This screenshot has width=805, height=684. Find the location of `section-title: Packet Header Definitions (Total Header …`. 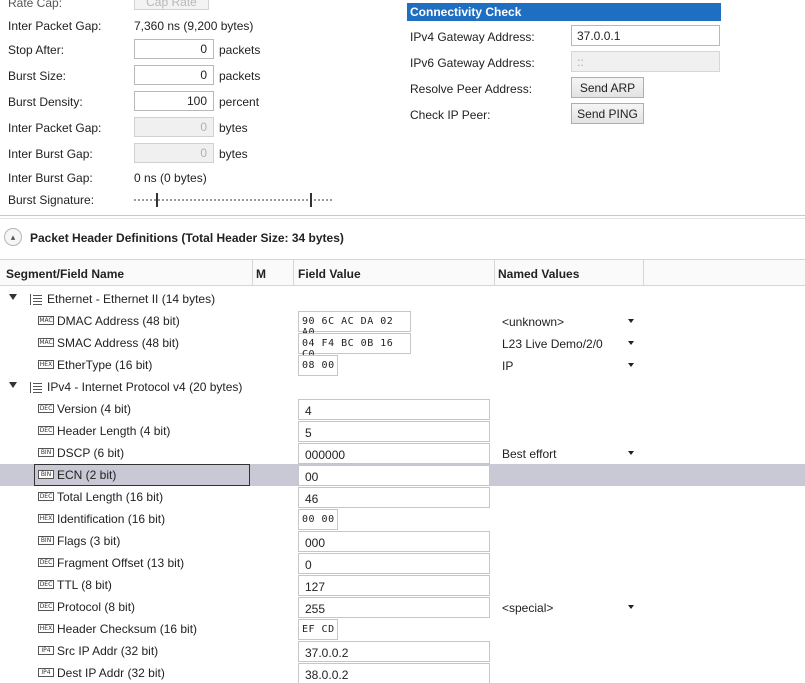

section-title: Packet Header Definitions (Total Header … is located at coordinates (187, 238).